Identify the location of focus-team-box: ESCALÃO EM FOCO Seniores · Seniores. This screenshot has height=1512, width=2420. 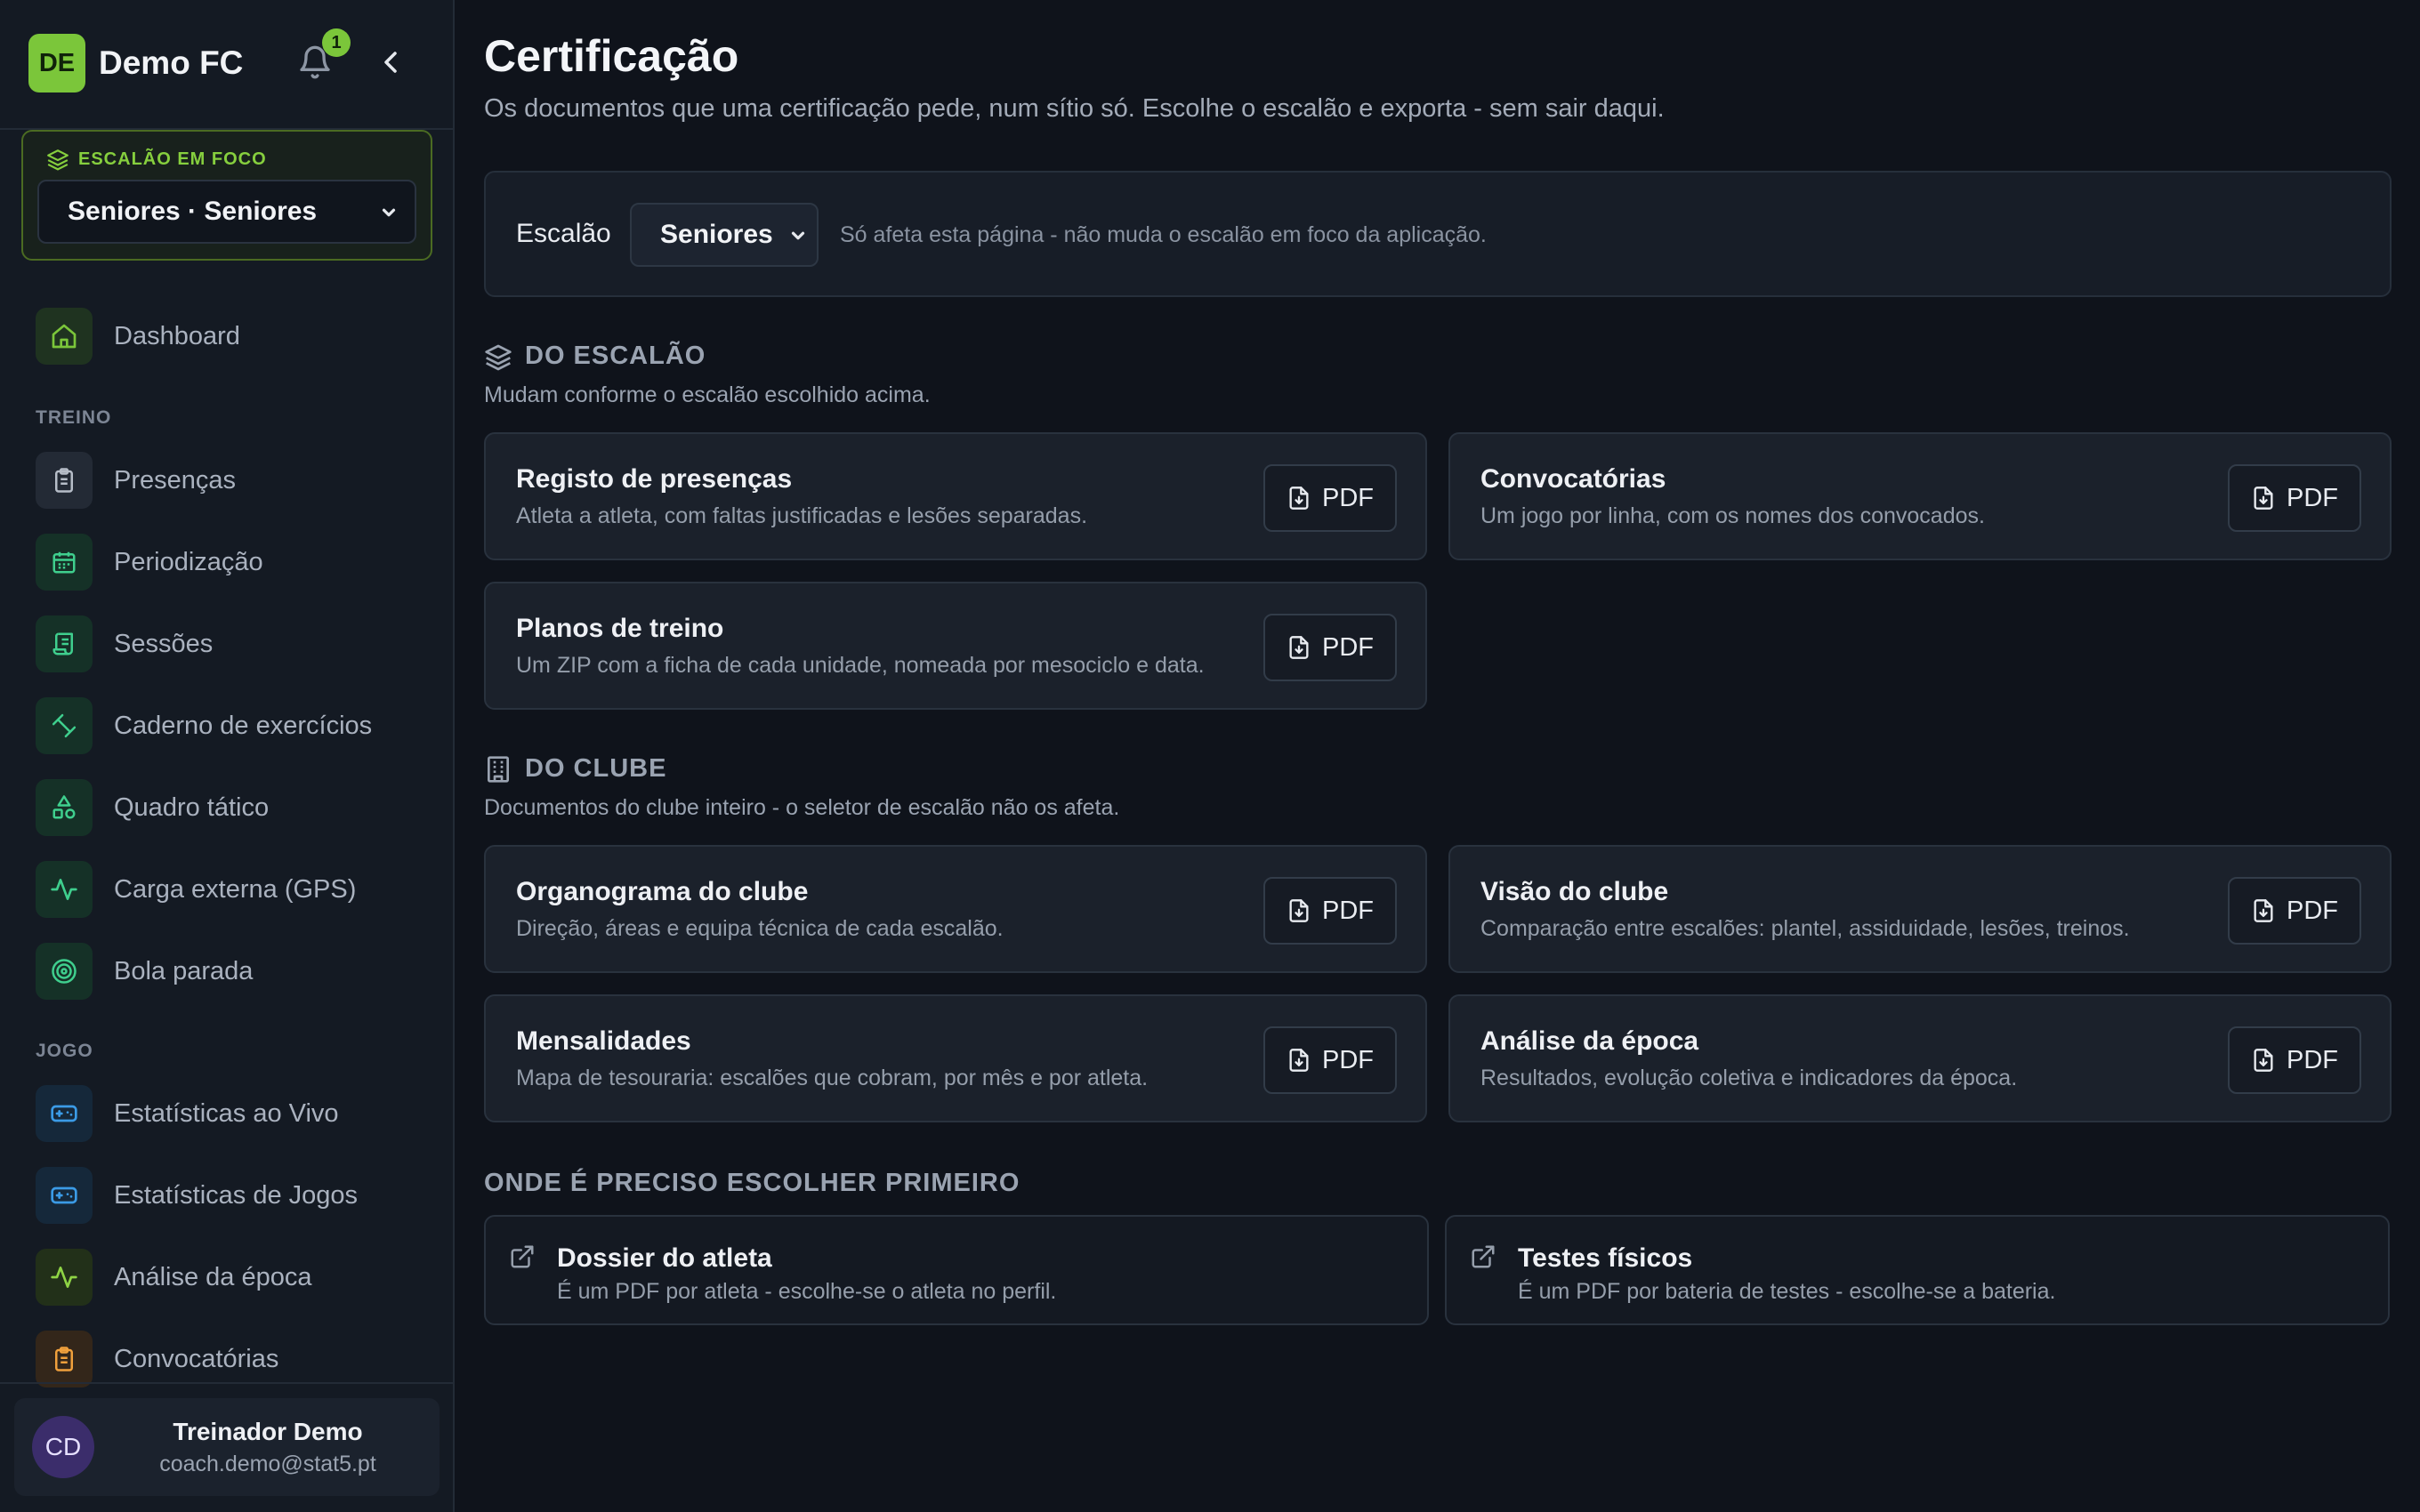
(226, 195).